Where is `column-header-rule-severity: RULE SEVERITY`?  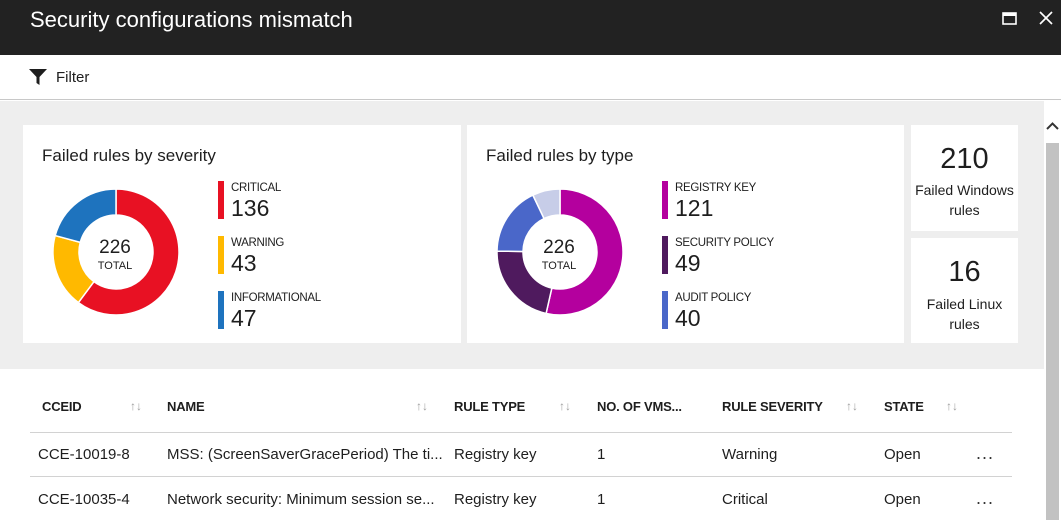 column-header-rule-severity: RULE SEVERITY is located at coordinates (772, 406).